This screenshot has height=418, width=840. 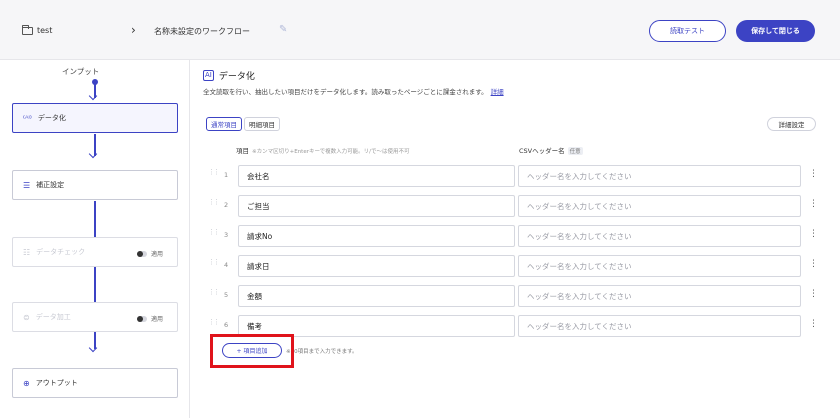 What do you see at coordinates (27, 118) in the screenshot?
I see `ai-icon: ⁽ᴬᴵ⁾` at bounding box center [27, 118].